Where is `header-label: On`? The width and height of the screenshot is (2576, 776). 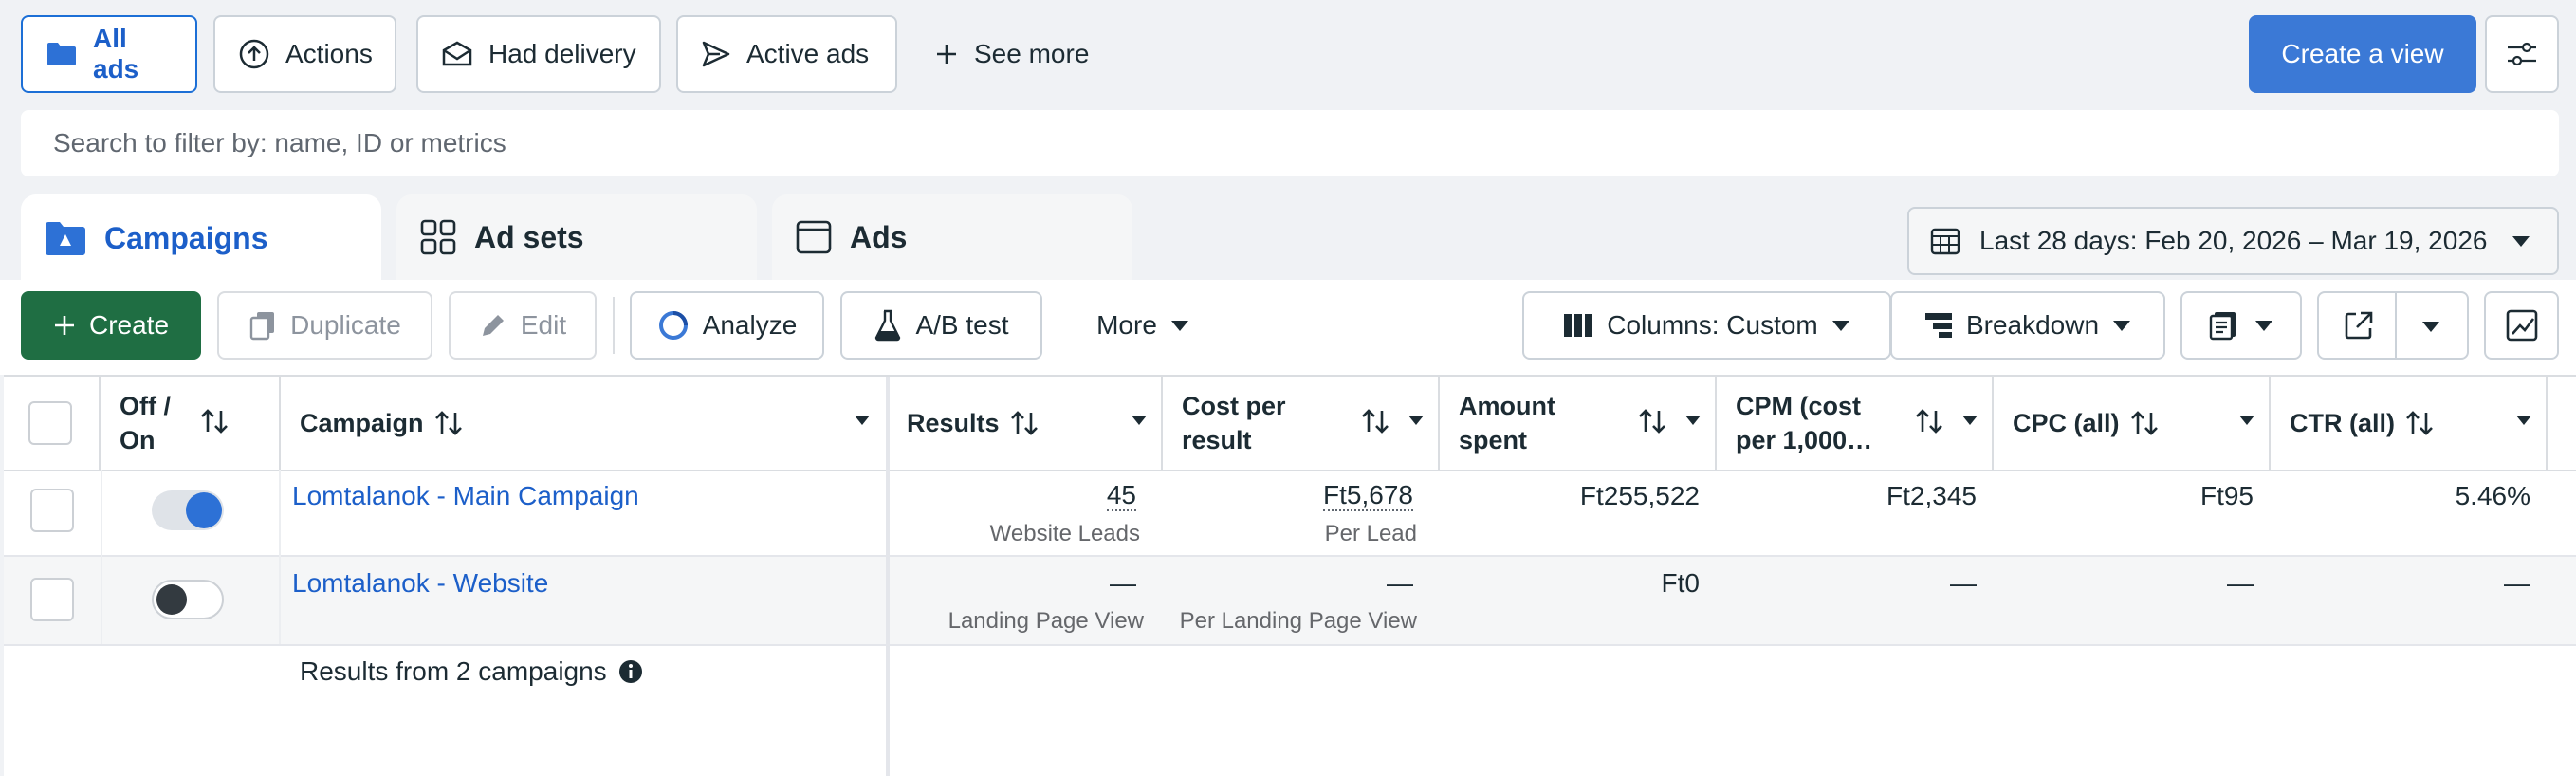
header-label: On is located at coordinates (138, 440).